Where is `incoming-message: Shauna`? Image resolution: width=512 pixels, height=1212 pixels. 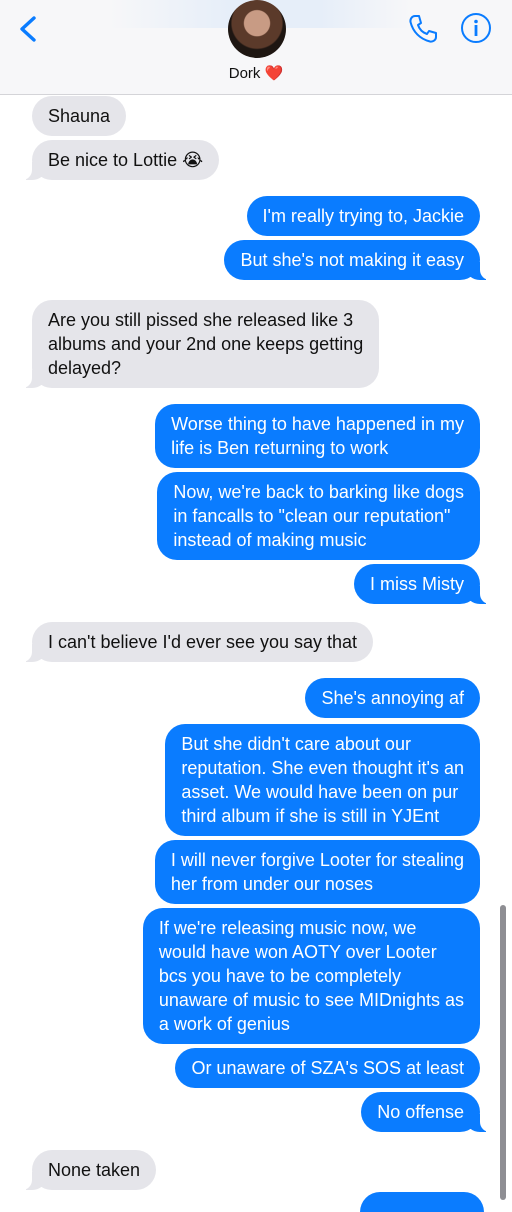 incoming-message: Shauna is located at coordinates (79, 116).